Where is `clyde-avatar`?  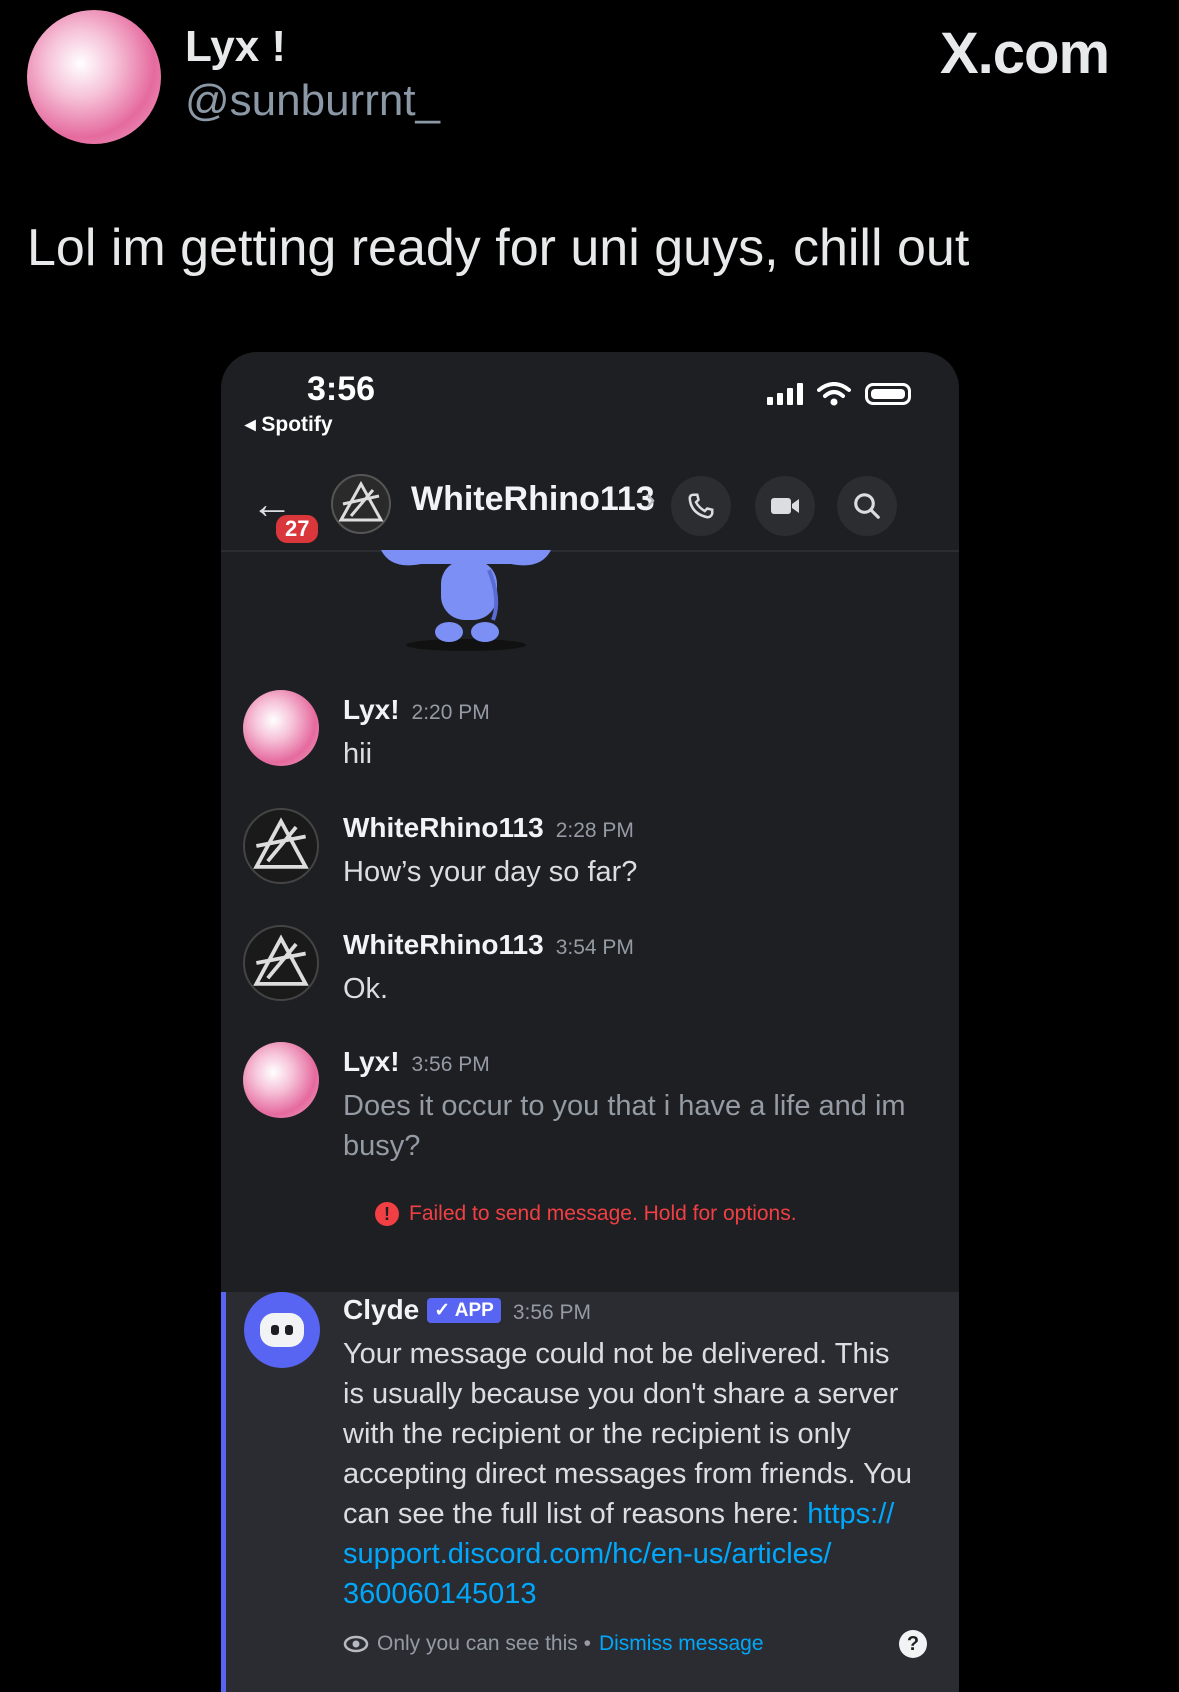 clyde-avatar is located at coordinates (282, 1330).